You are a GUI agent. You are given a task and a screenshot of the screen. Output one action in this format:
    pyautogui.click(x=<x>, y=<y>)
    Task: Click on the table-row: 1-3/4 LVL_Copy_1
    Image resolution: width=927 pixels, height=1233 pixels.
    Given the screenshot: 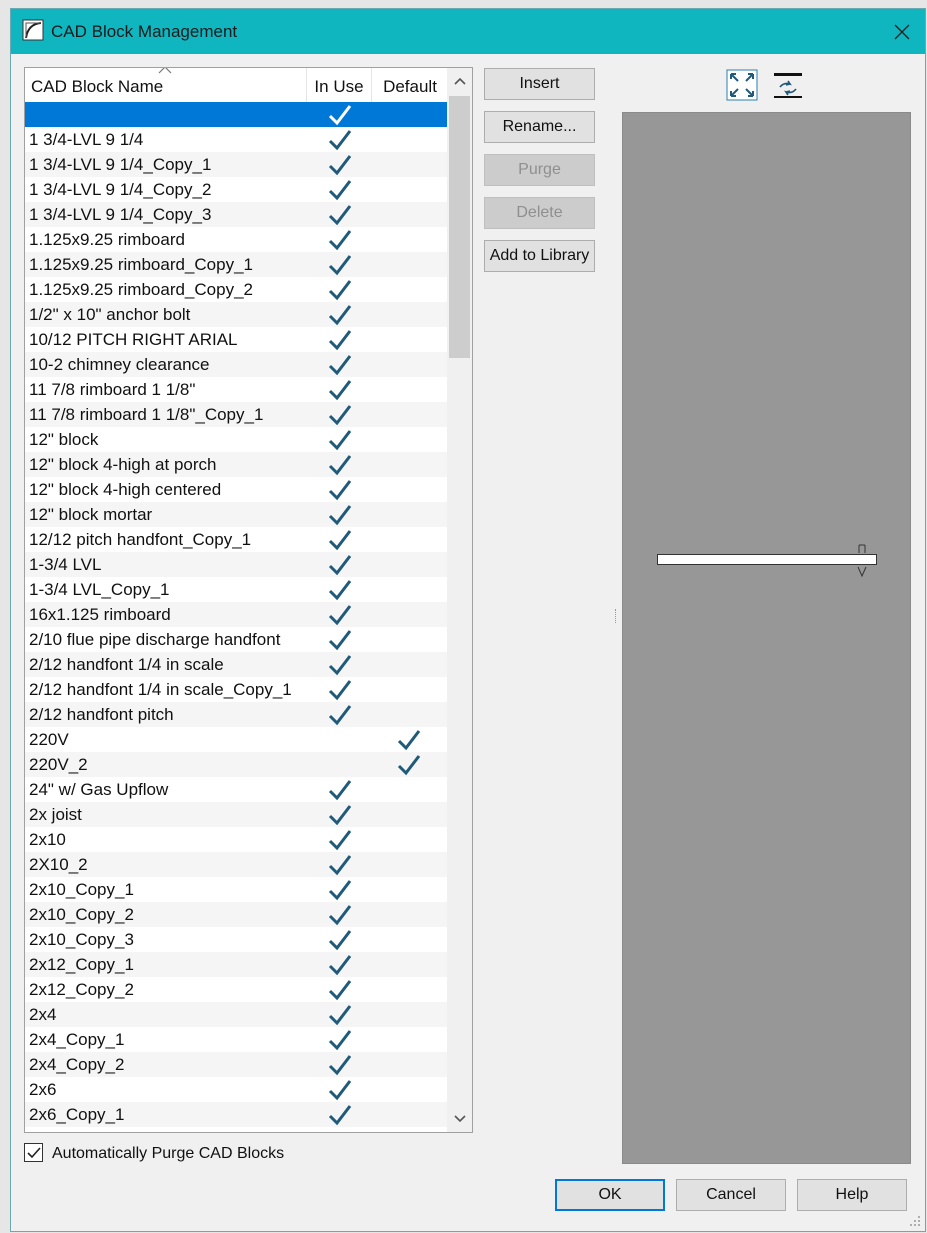 What is the action you would take?
    pyautogui.click(x=236, y=589)
    